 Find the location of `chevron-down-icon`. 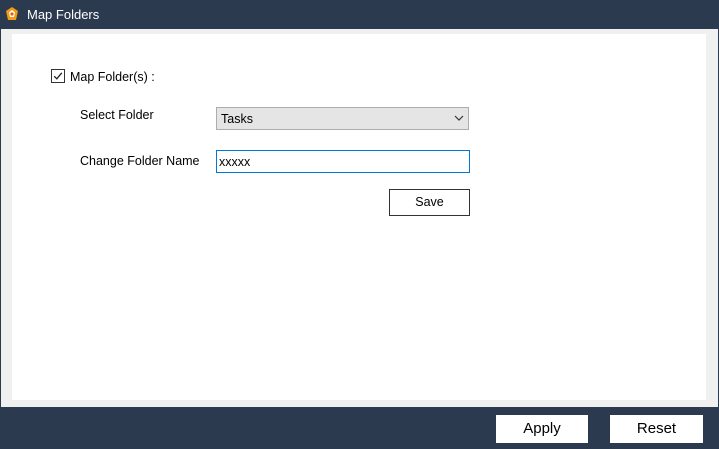

chevron-down-icon is located at coordinates (459, 118).